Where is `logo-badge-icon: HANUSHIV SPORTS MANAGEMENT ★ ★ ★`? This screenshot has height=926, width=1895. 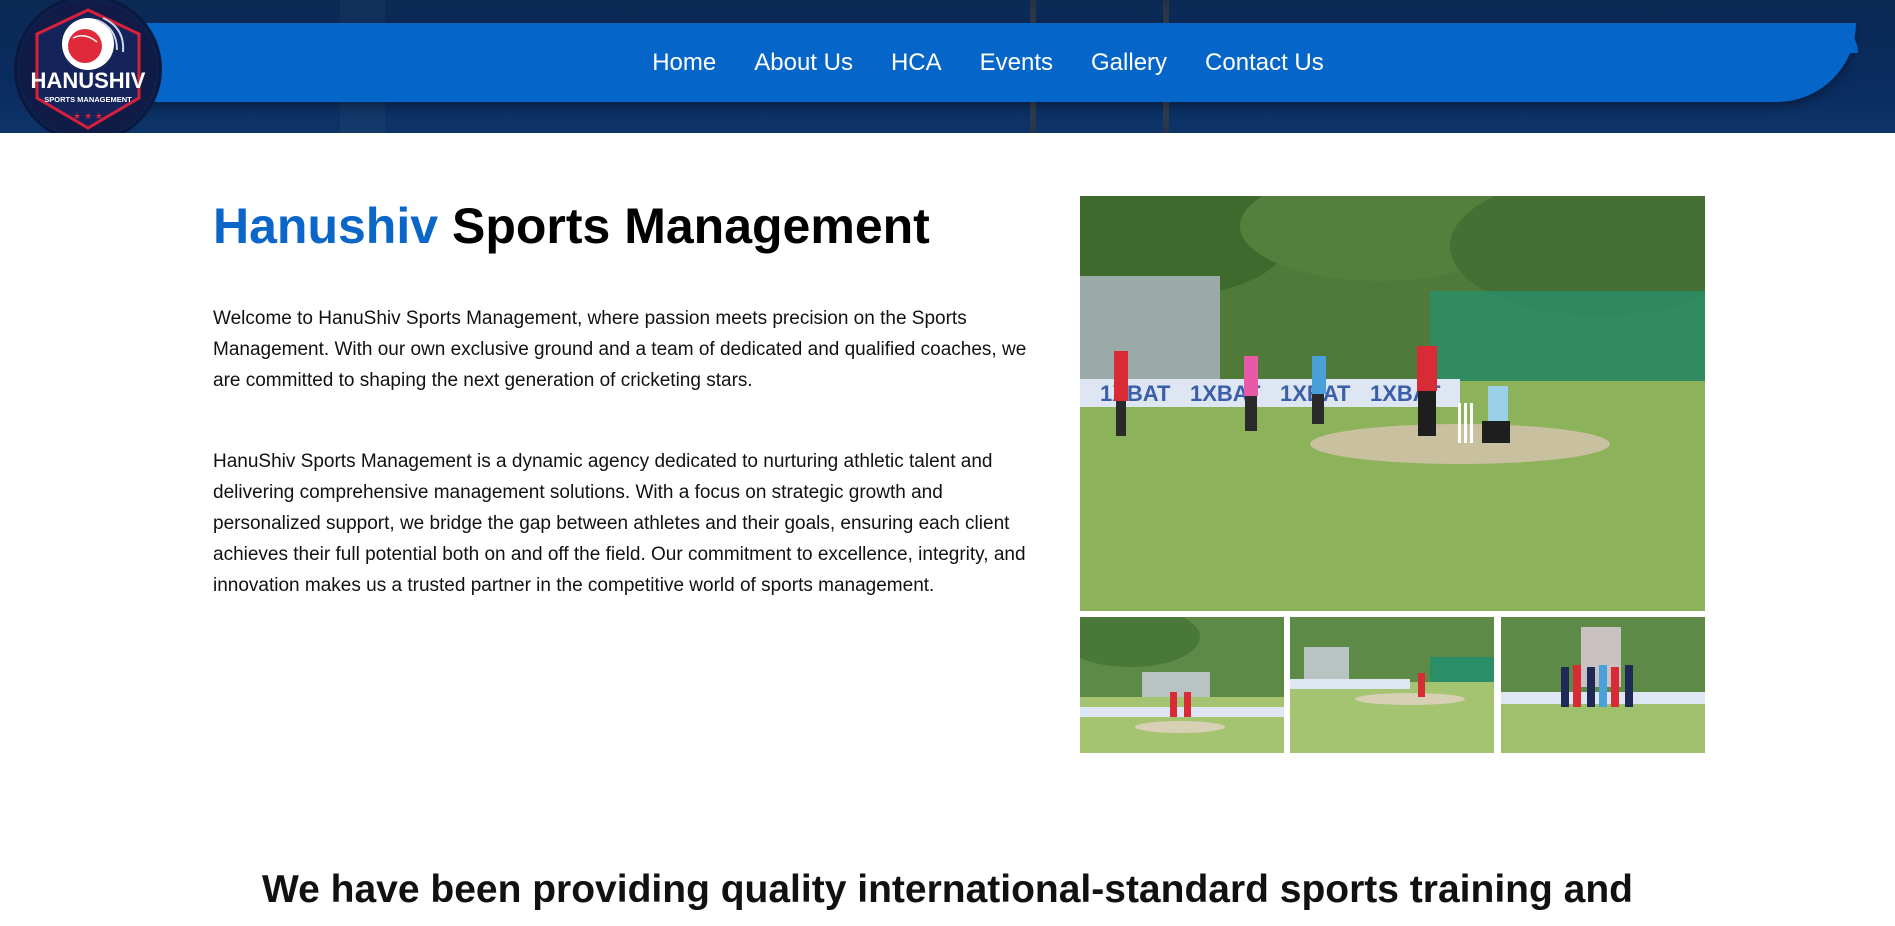
logo-badge-icon: HANUSHIV SPORTS MANAGEMENT ★ ★ ★ is located at coordinates (88, 67).